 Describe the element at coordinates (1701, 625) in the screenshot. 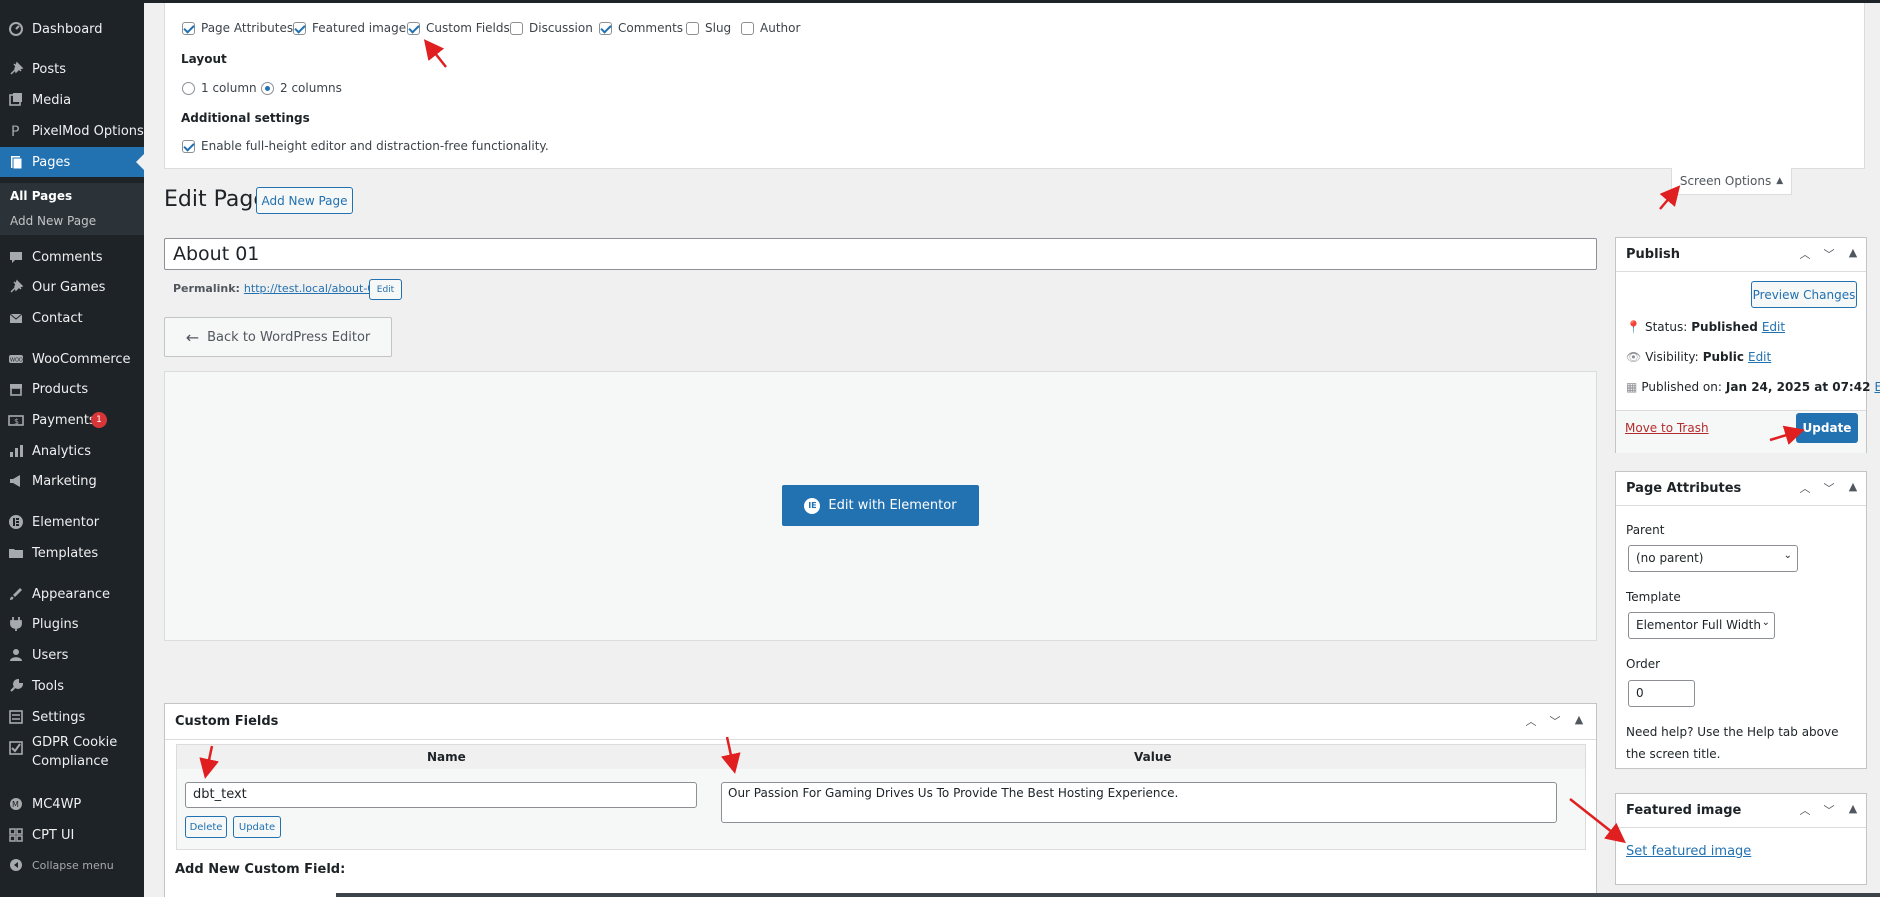

I see `template-select: Elementor Full Width ⌄` at that location.